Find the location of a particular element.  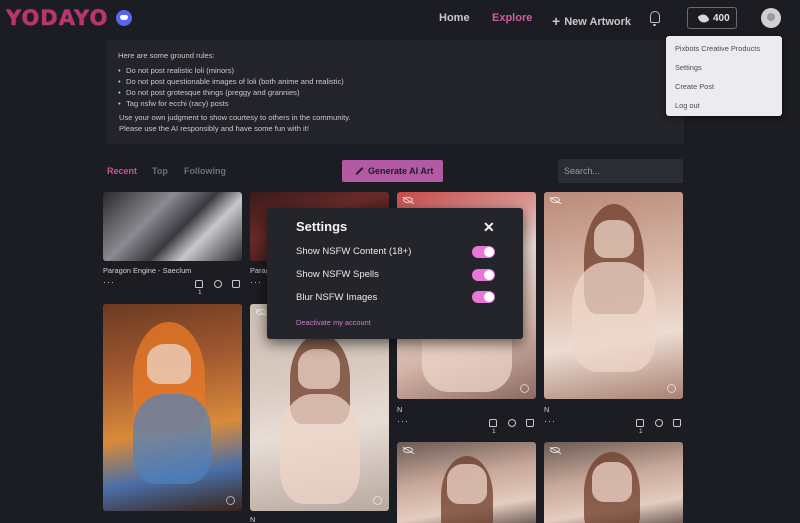

tab-following: Following is located at coordinates (205, 171).